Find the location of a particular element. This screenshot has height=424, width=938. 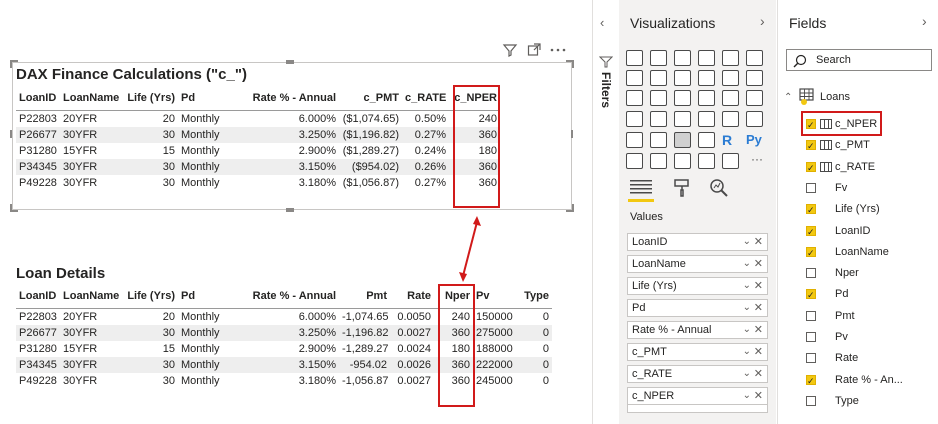

smart-narrative-icon is located at coordinates (706, 161).